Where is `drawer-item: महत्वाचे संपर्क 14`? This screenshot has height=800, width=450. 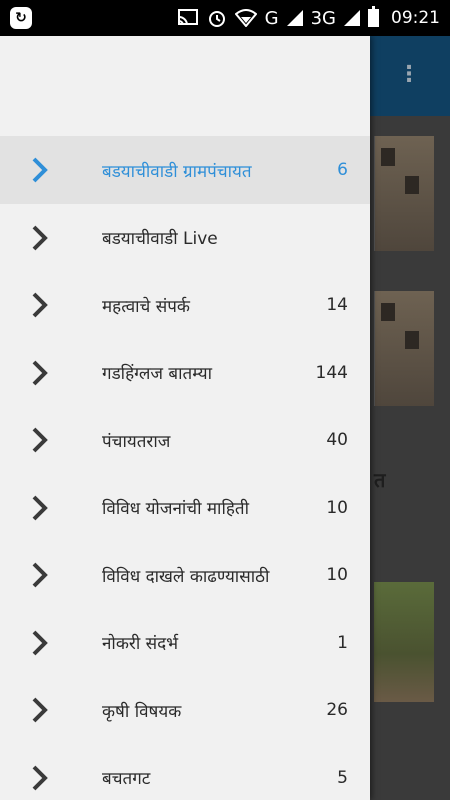
drawer-item: महत्वाचे संपर्क 14 is located at coordinates (185, 305).